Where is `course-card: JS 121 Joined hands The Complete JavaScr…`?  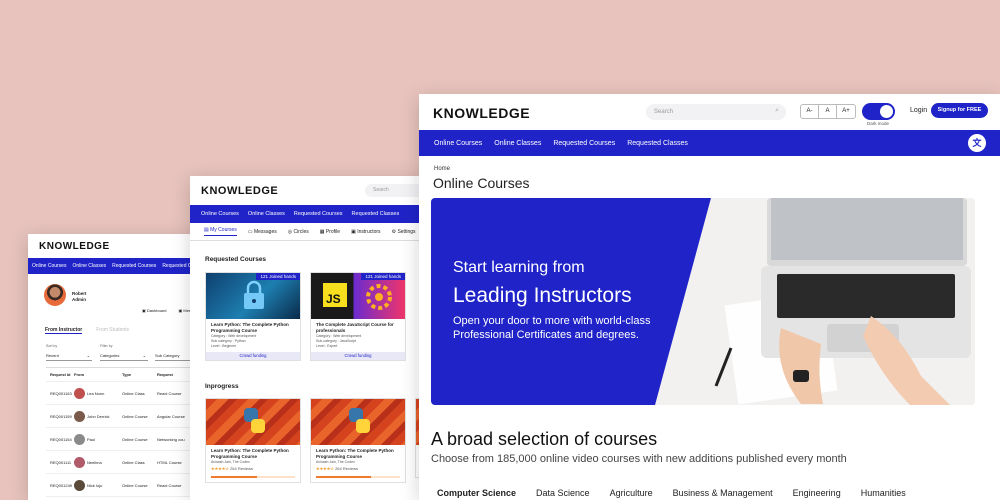
course-card: JS 121 Joined hands The Complete JavaScr… is located at coordinates (358, 316).